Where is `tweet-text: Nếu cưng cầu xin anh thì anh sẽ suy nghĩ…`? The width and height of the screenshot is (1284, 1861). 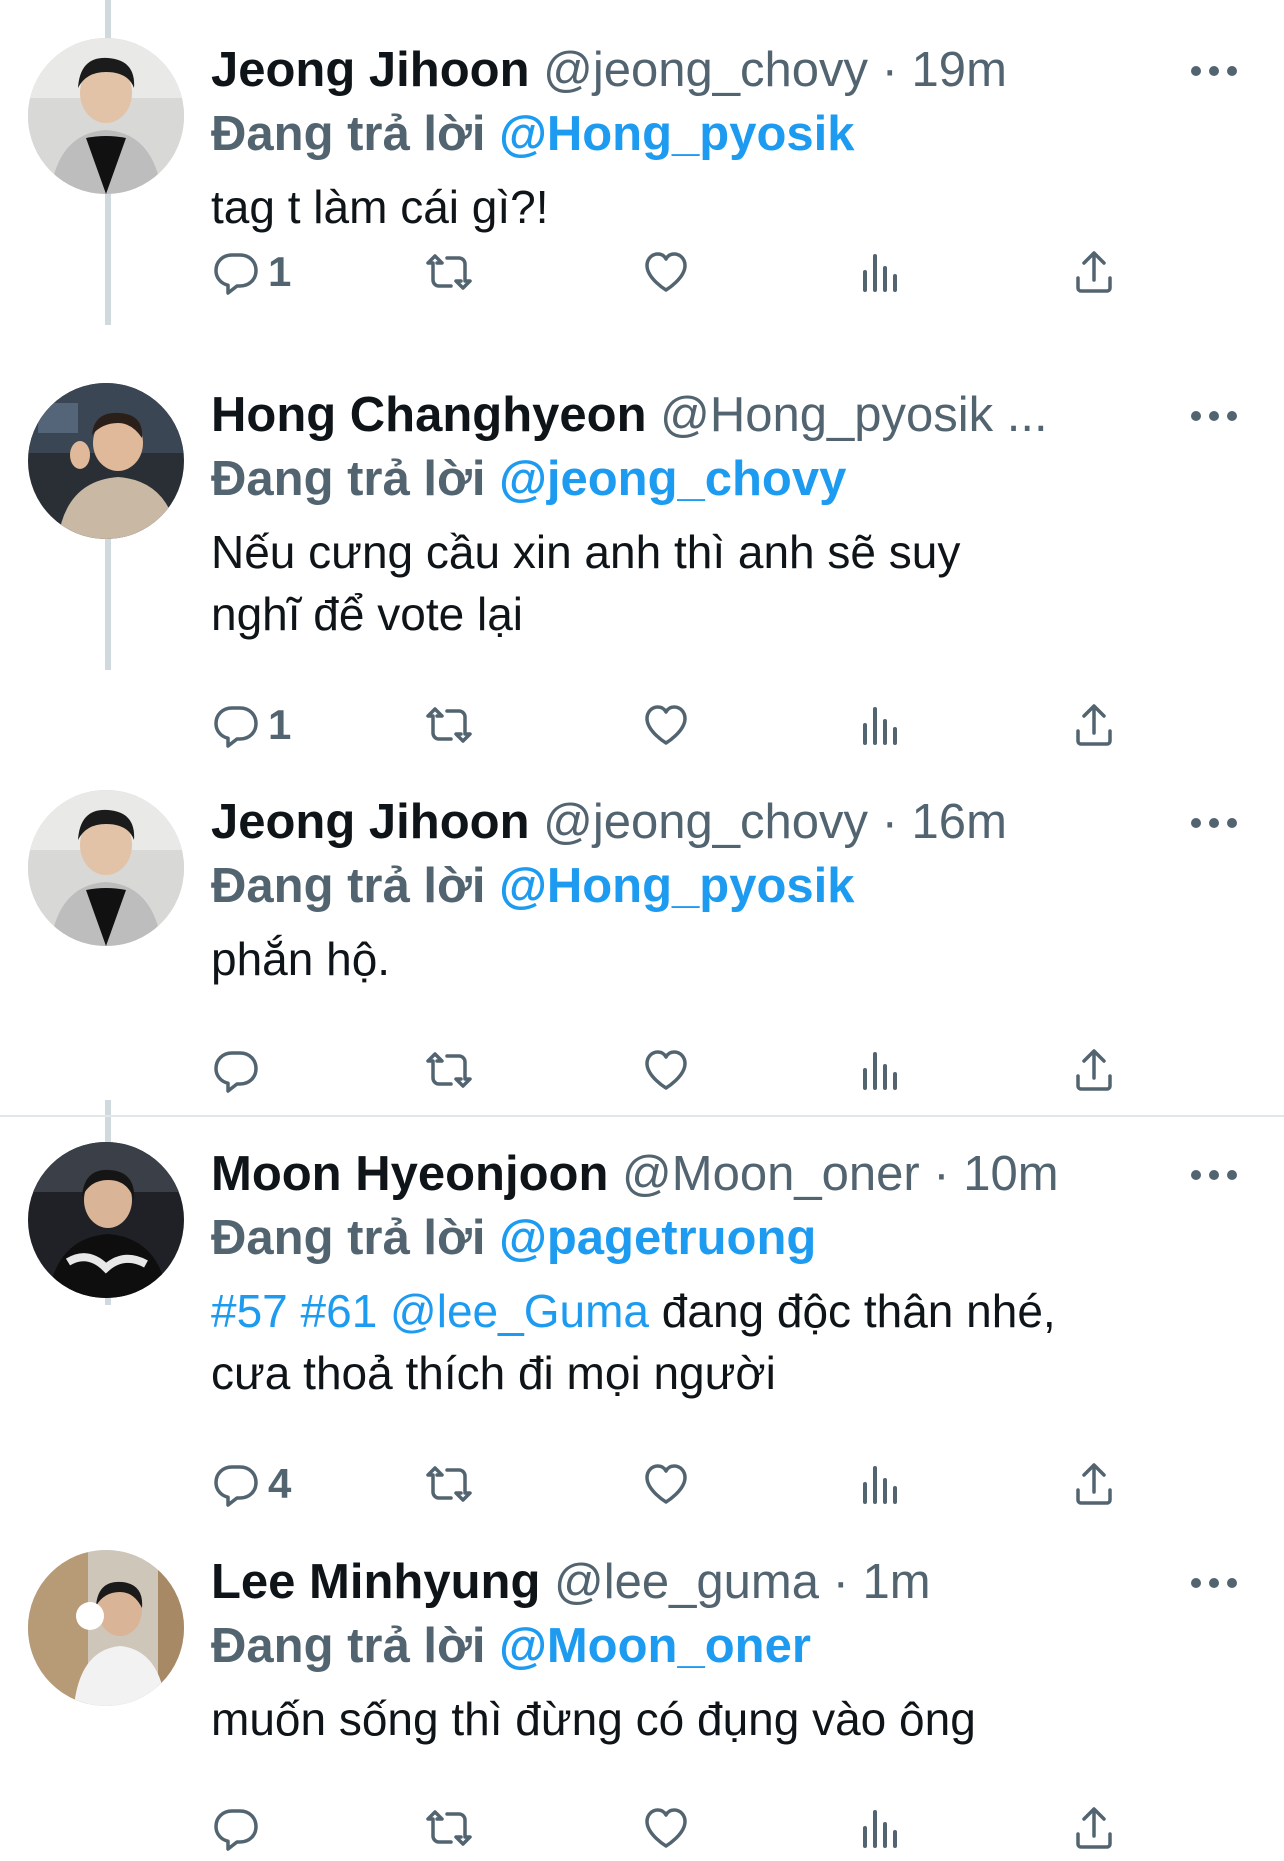 tweet-text: Nếu cưng cầu xin anh thì anh sẽ suy nghĩ… is located at coordinates (586, 583).